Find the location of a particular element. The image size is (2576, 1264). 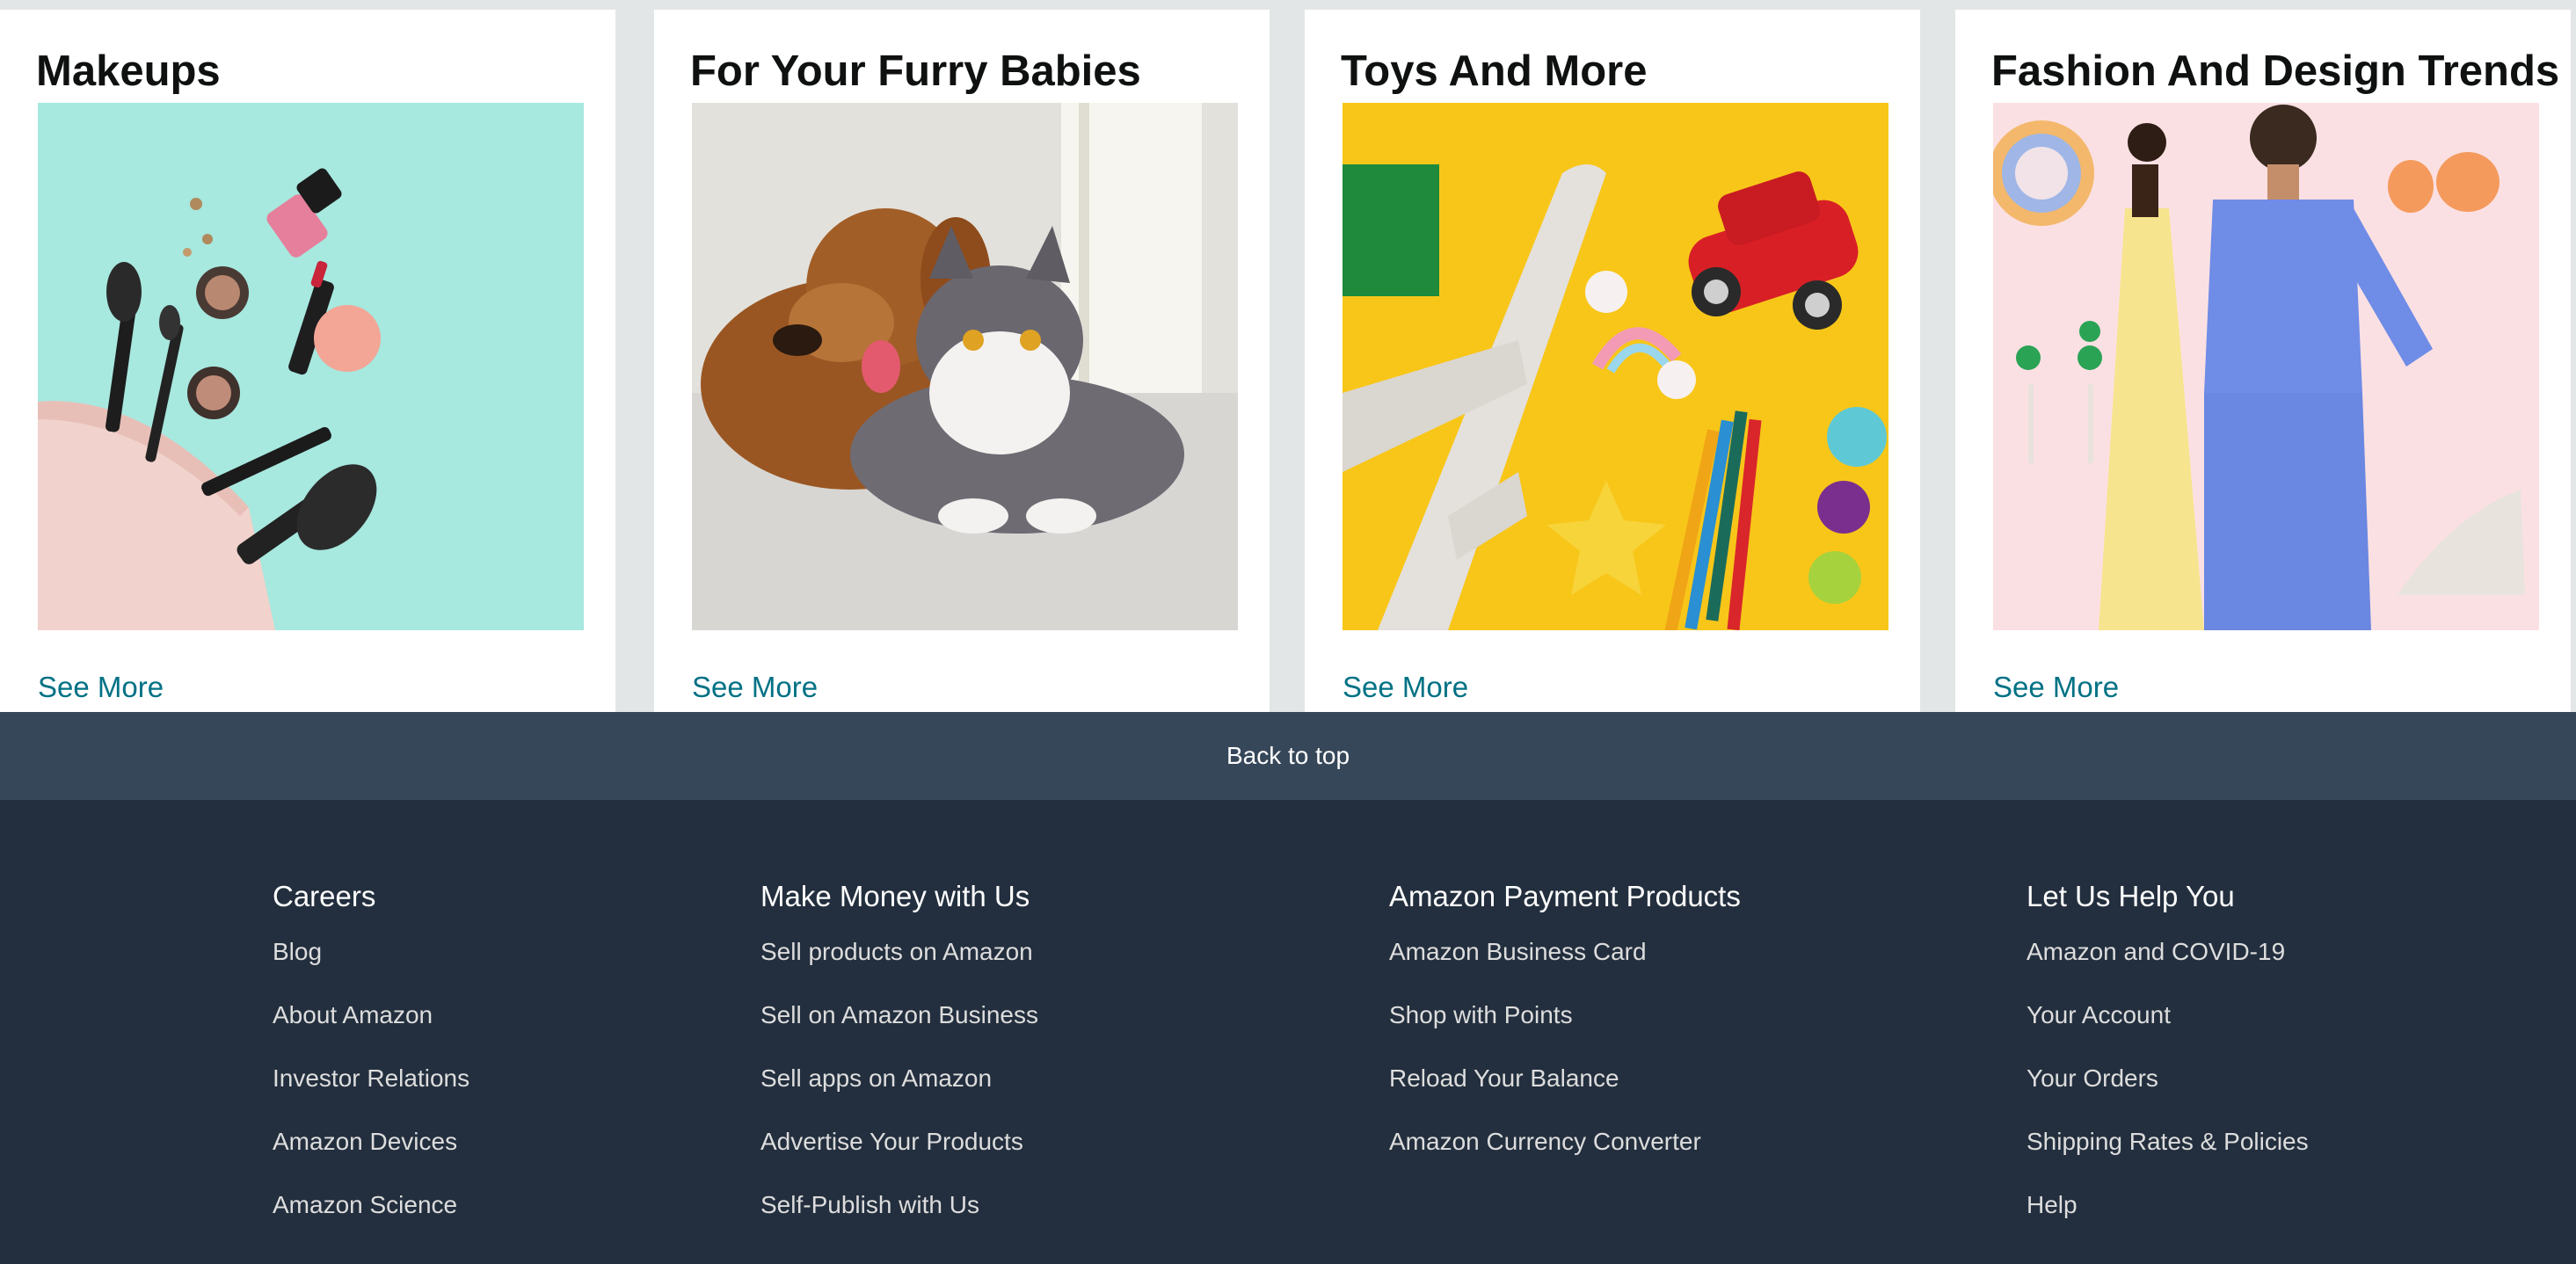

footer-column-heading: Careers is located at coordinates (324, 896).